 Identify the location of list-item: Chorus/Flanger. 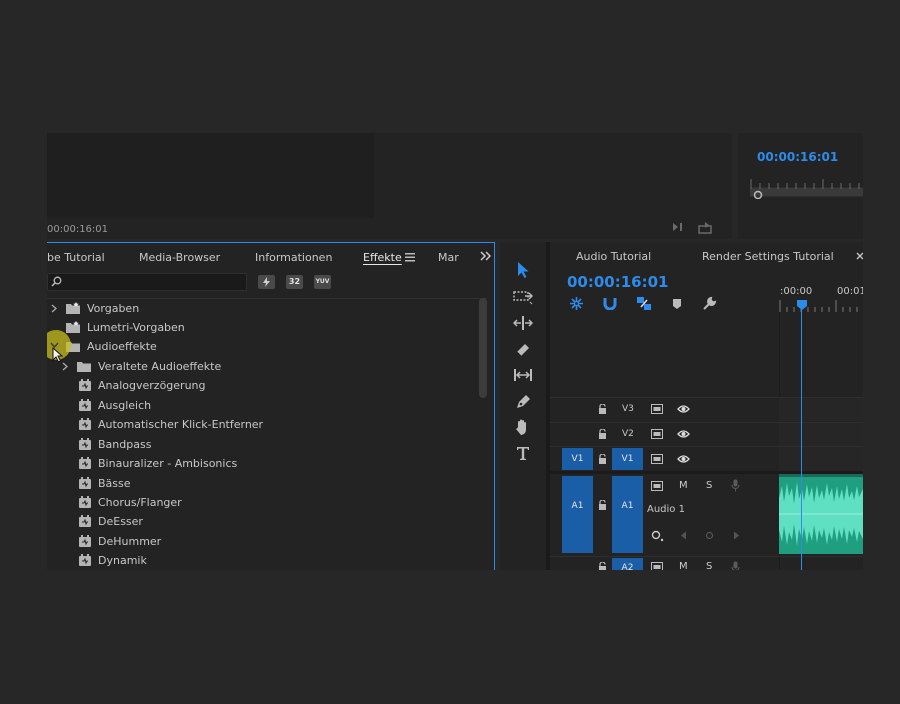
(267, 502).